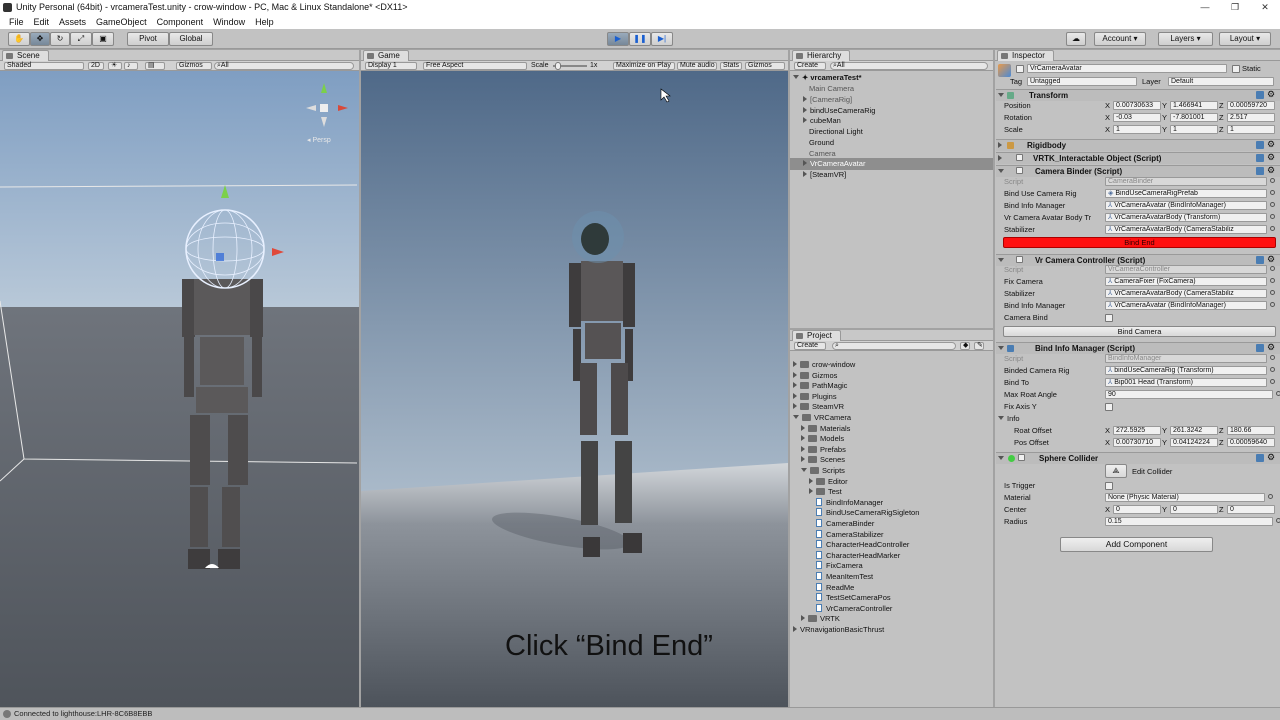  Describe the element at coordinates (697, 66) in the screenshot. I see `mute-audio-toggle: Mute audio` at that location.